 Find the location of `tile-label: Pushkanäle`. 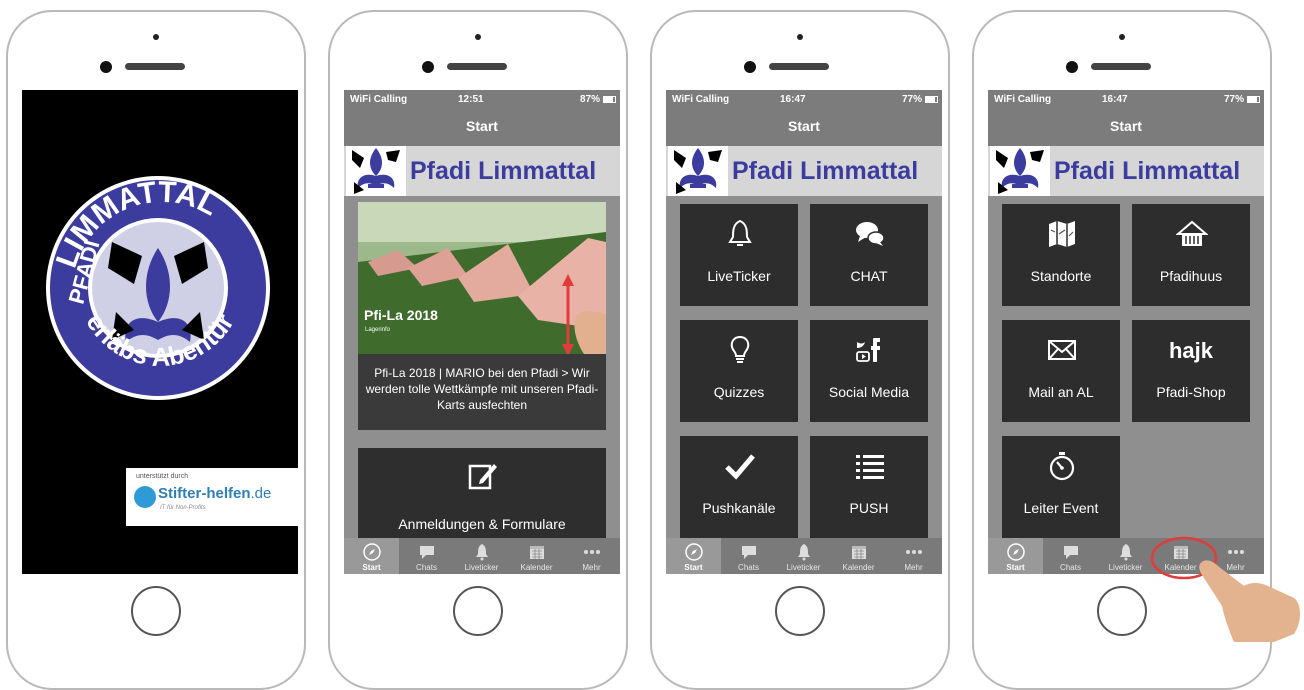

tile-label: Pushkanäle is located at coordinates (739, 508).